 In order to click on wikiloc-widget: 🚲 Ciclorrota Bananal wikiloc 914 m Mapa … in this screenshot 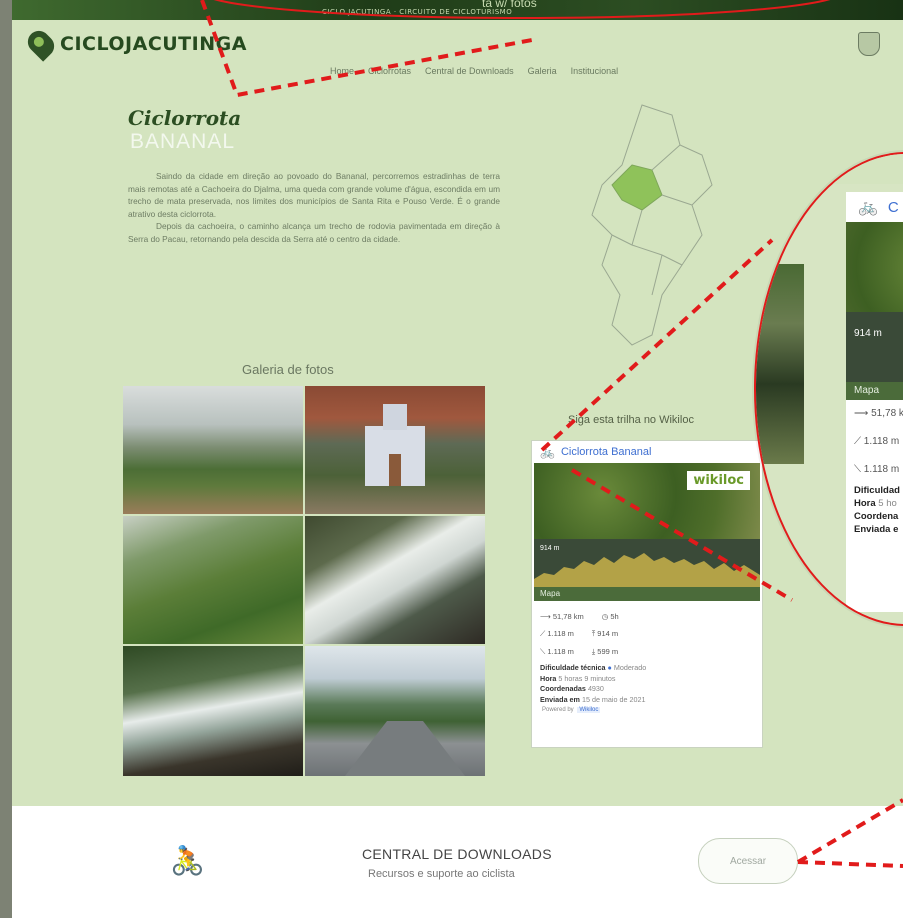, I will do `click(647, 594)`.